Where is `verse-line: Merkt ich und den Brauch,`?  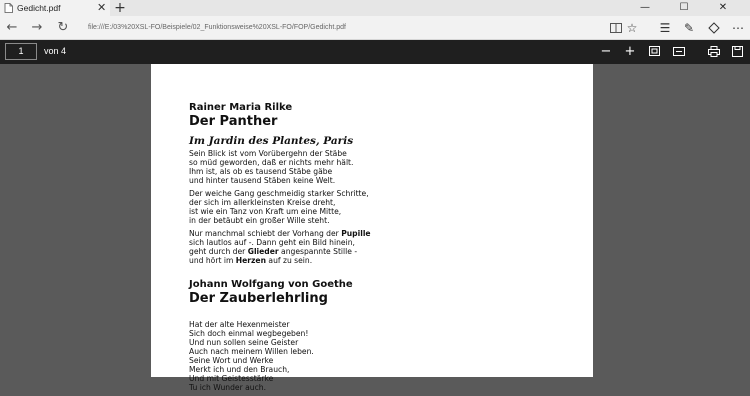
verse-line: Merkt ich und den Brauch, is located at coordinates (239, 369).